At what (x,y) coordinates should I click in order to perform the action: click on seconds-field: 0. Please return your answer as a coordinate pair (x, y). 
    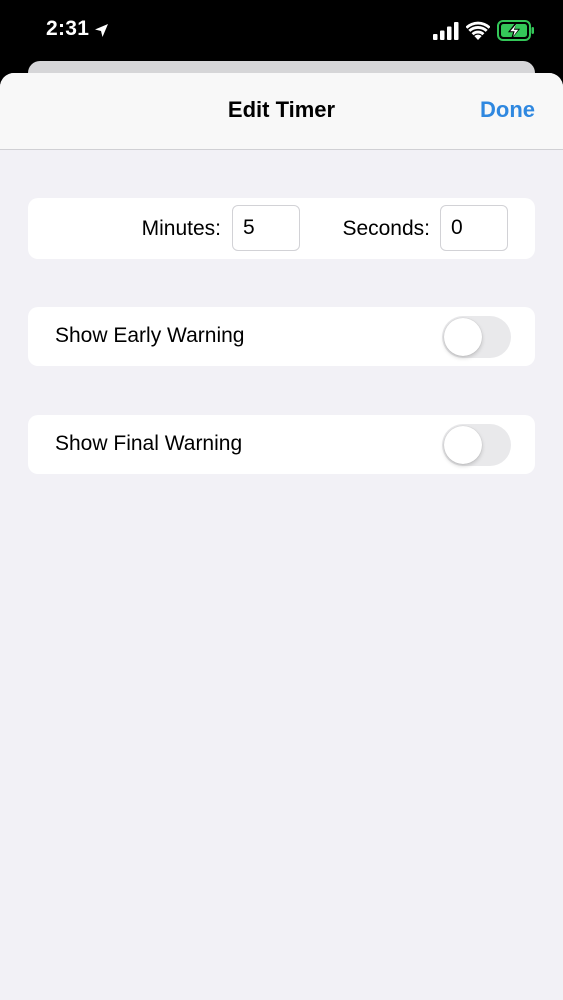
    Looking at the image, I should click on (474, 228).